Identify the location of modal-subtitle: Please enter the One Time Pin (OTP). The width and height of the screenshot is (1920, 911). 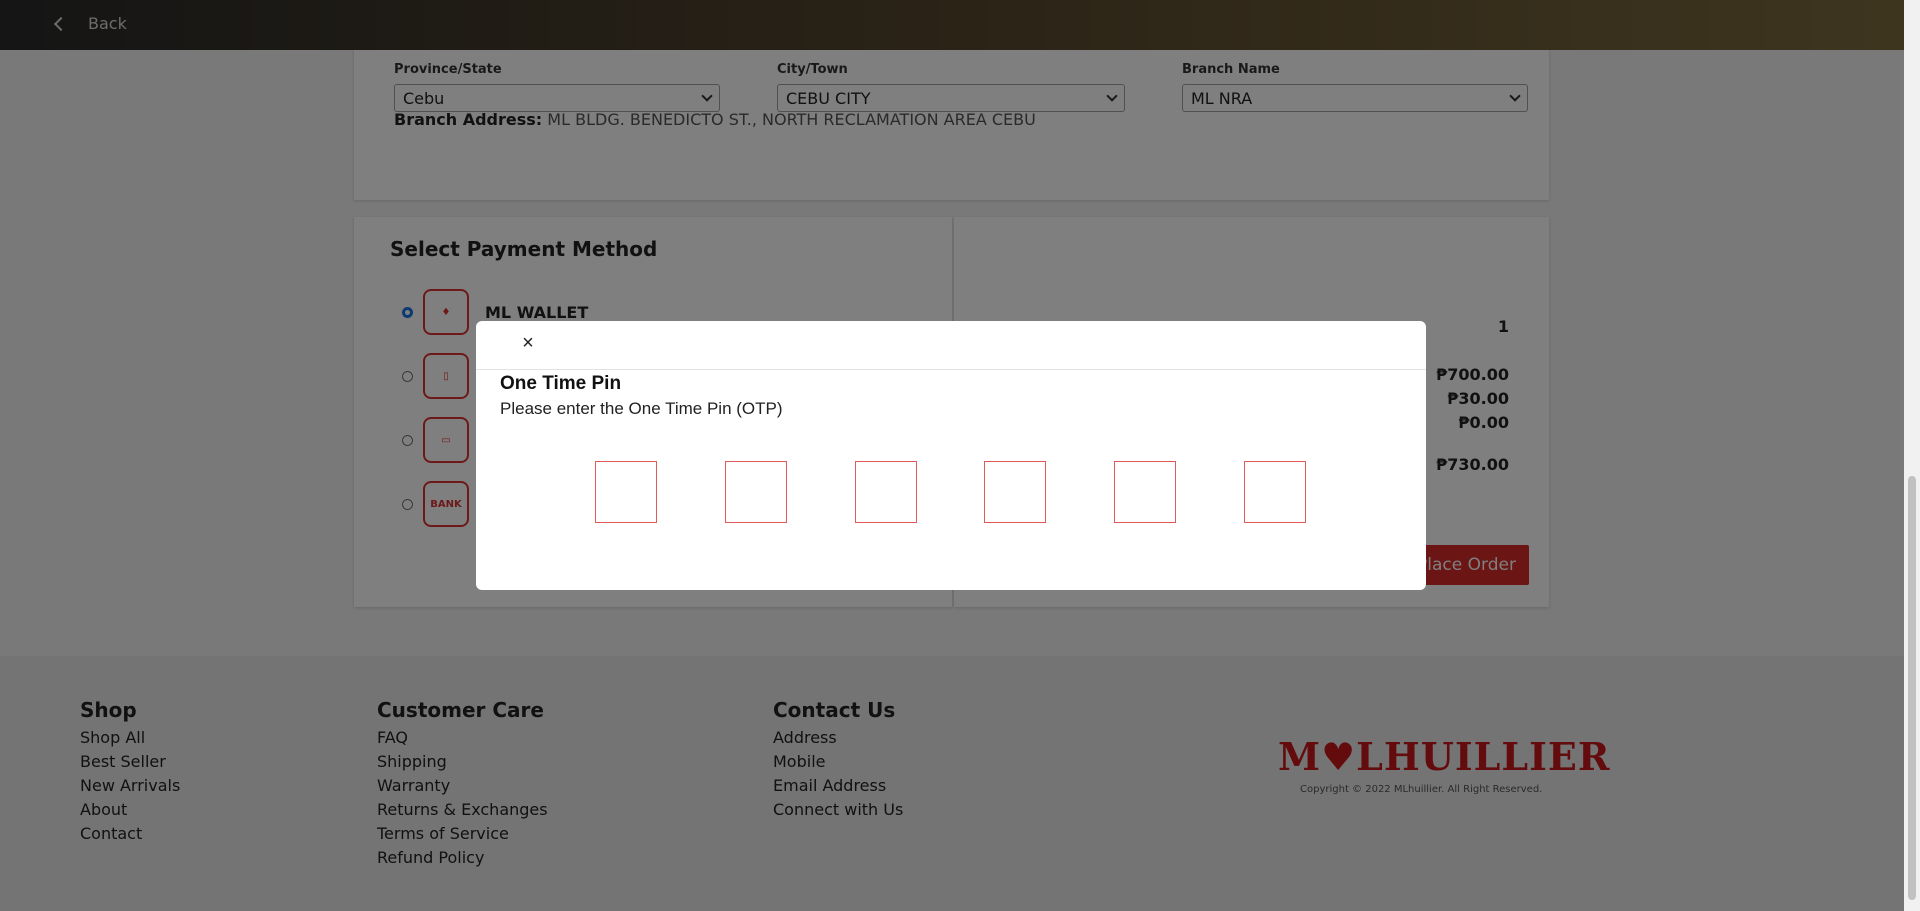
(641, 408).